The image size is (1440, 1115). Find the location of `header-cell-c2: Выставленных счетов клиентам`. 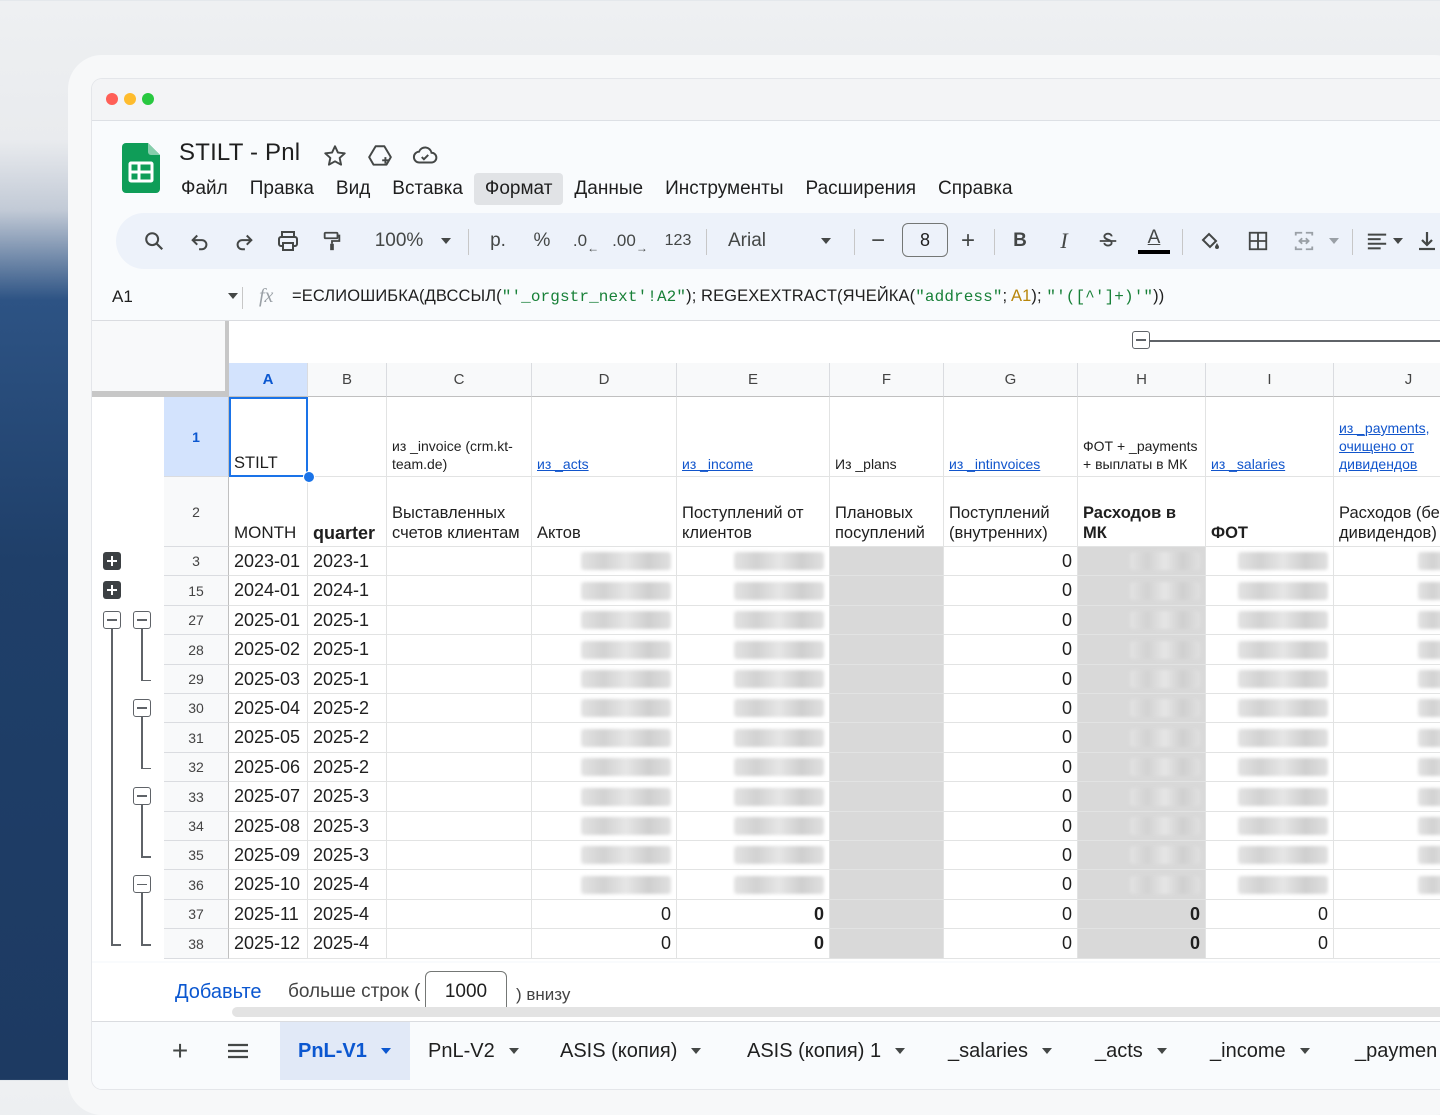

header-cell-c2: Выставленных счетов клиентам is located at coordinates (459, 512).